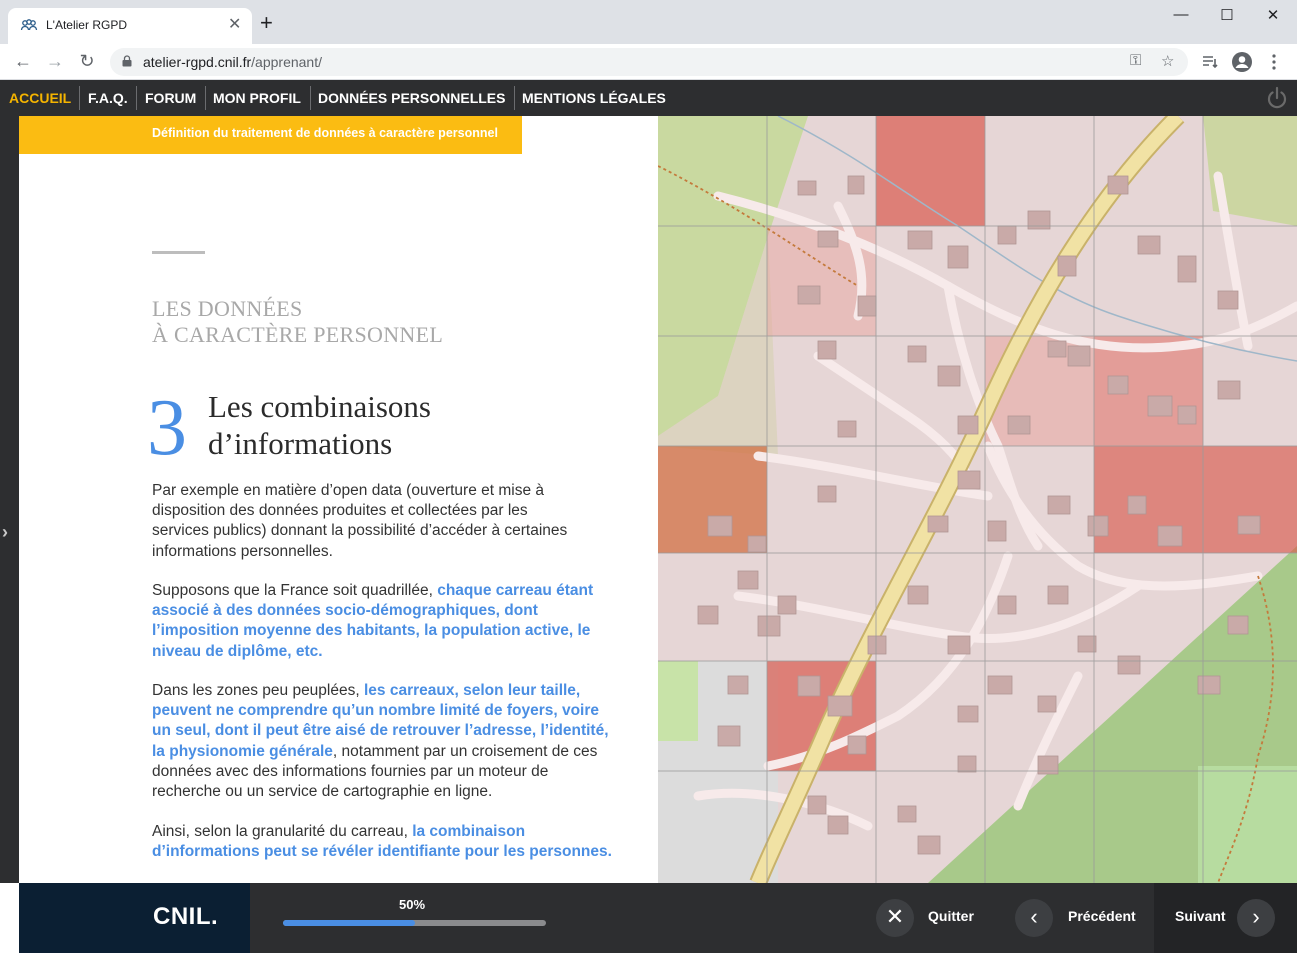 The image size is (1297, 953). What do you see at coordinates (86, 25) in the screenshot?
I see `tab-title: L'Atelier RGPD` at bounding box center [86, 25].